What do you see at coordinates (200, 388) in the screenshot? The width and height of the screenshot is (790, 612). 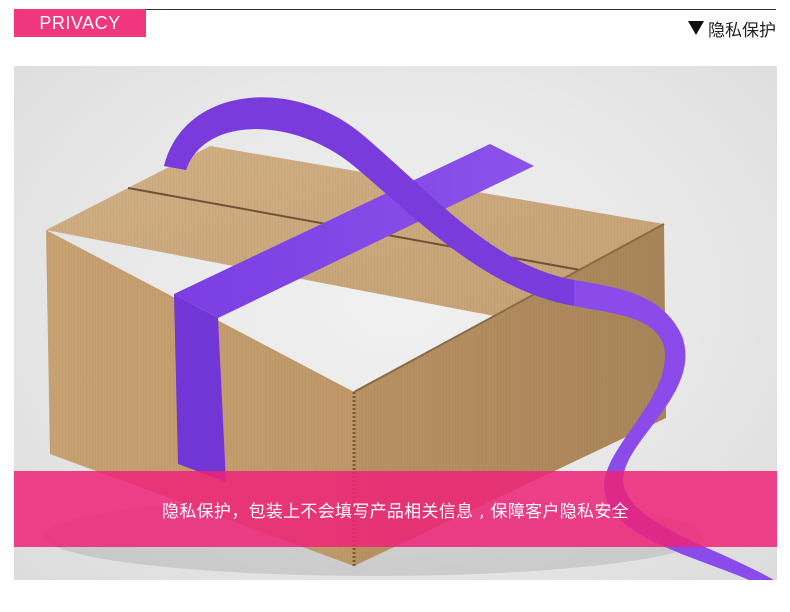 I see `ribbon-band-side` at bounding box center [200, 388].